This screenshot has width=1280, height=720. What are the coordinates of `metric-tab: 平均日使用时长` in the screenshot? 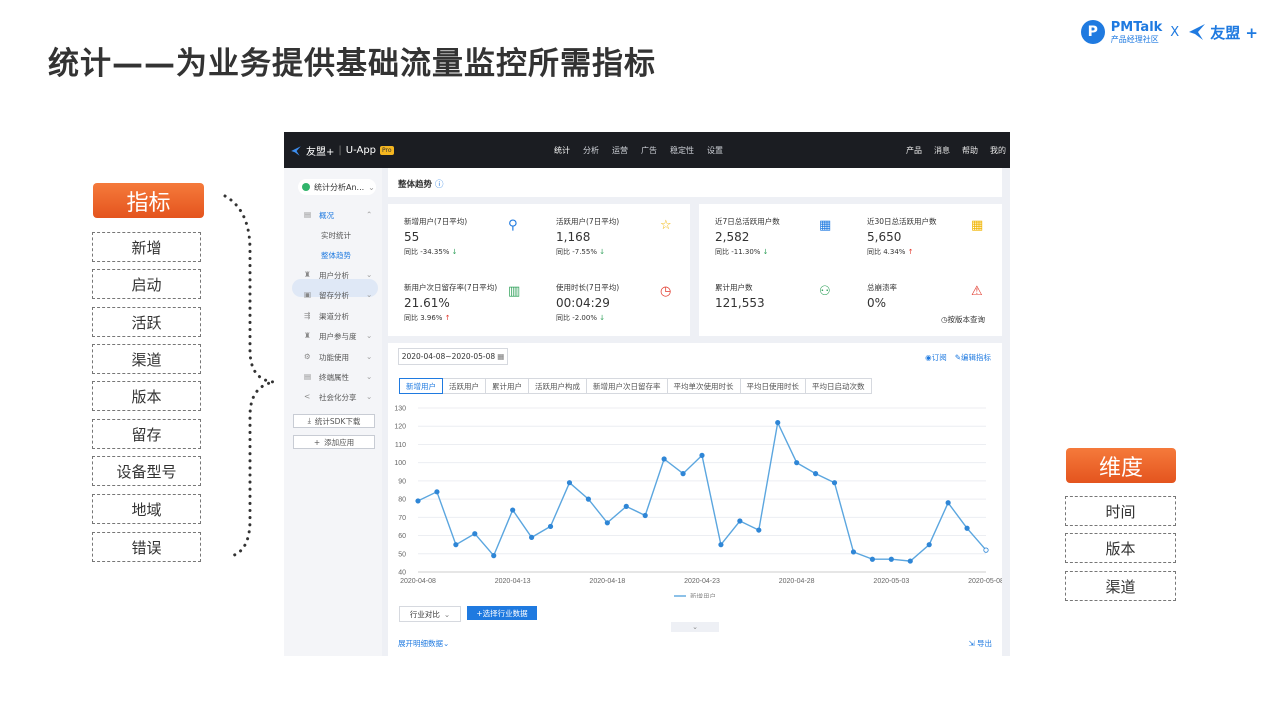 It's located at (772, 386).